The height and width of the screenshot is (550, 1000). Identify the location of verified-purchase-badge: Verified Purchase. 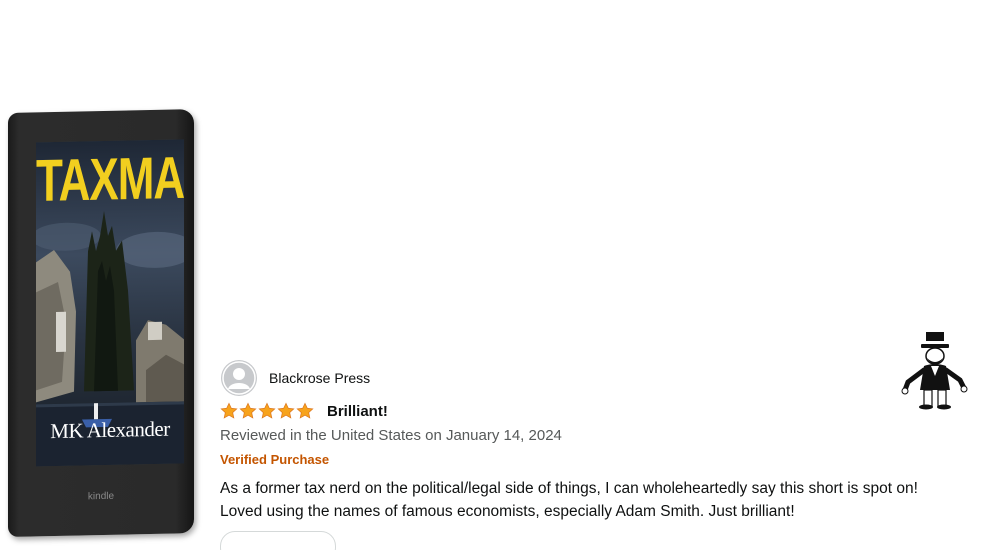
(275, 459).